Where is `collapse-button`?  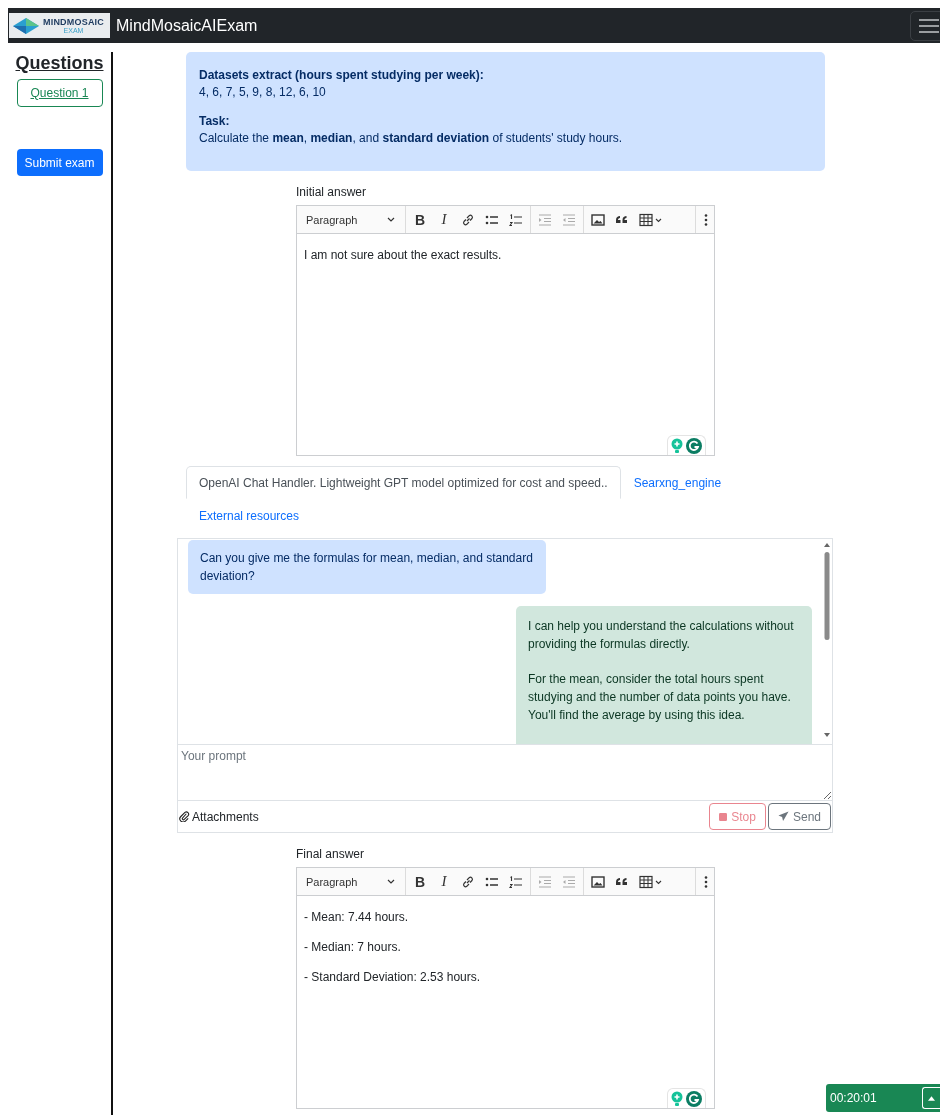 collapse-button is located at coordinates (931, 1098).